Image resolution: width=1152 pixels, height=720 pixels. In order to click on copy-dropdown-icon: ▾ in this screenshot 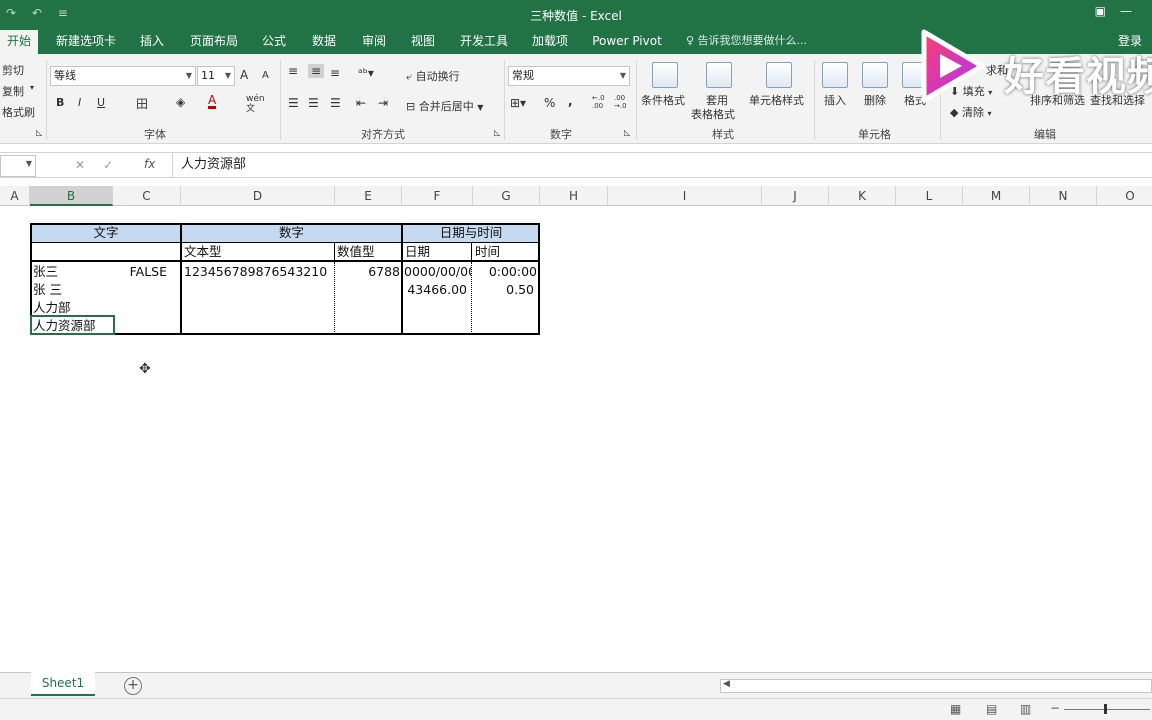, I will do `click(32, 87)`.